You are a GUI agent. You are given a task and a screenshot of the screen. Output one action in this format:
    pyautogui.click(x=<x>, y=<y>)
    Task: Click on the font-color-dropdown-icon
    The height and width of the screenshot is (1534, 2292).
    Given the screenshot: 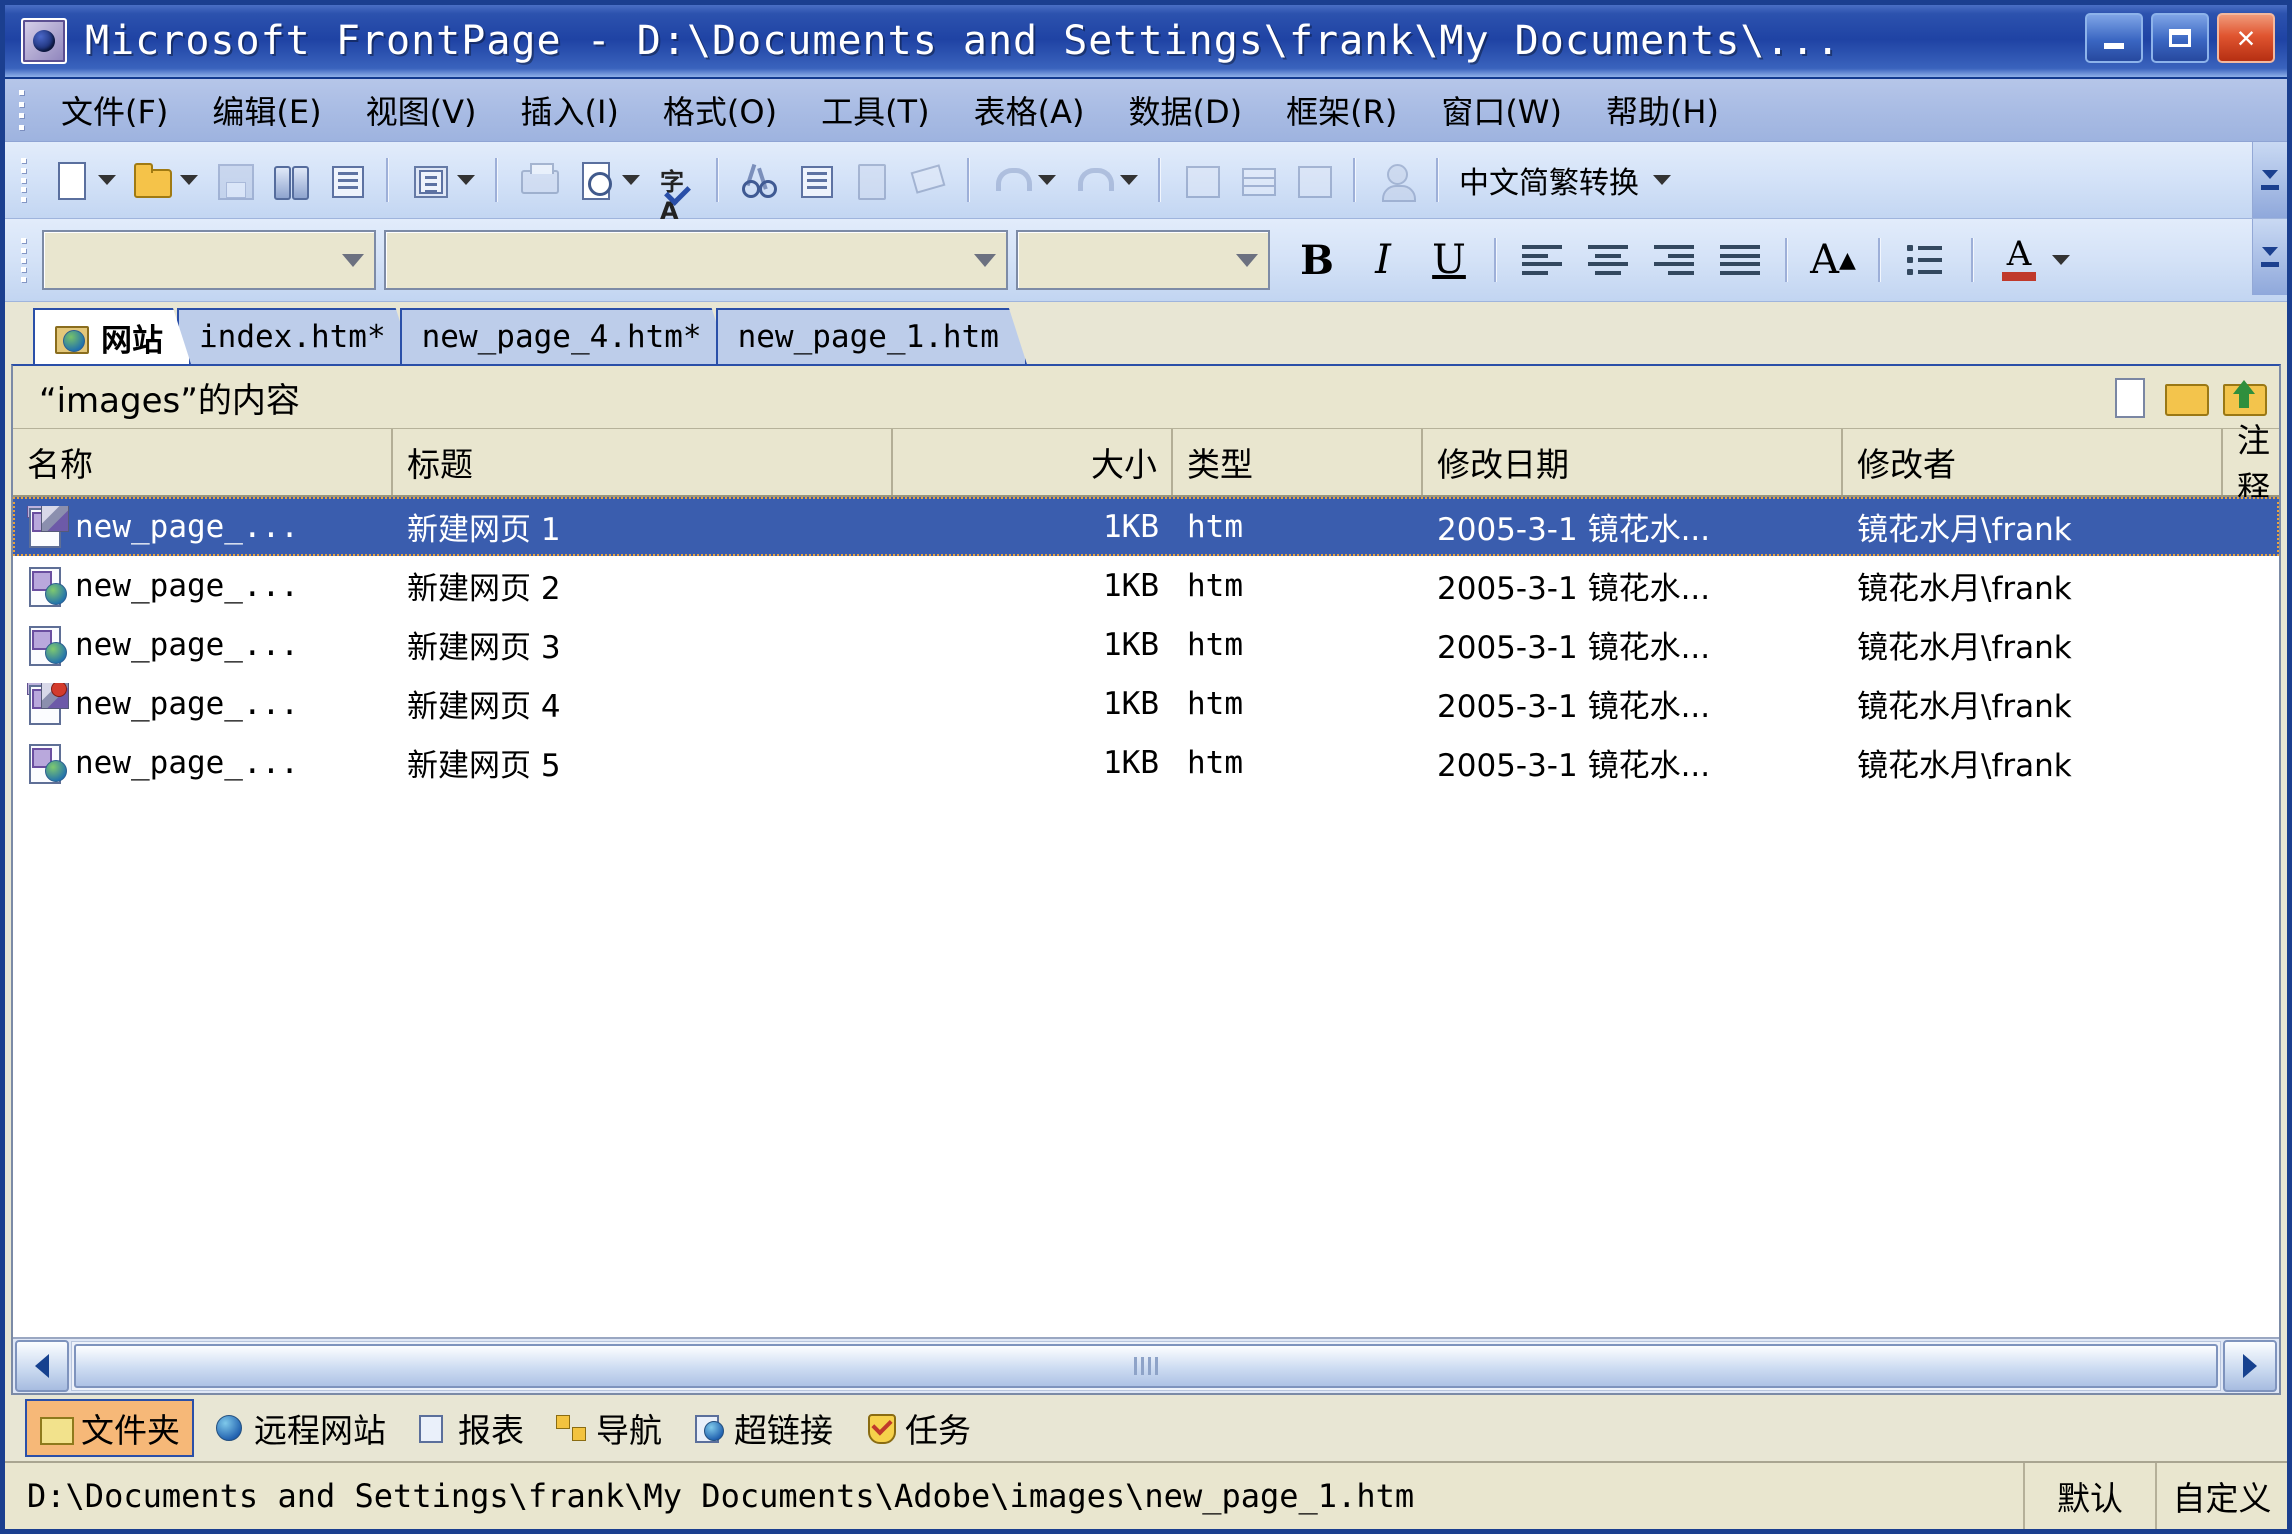 What is the action you would take?
    pyautogui.click(x=2061, y=260)
    